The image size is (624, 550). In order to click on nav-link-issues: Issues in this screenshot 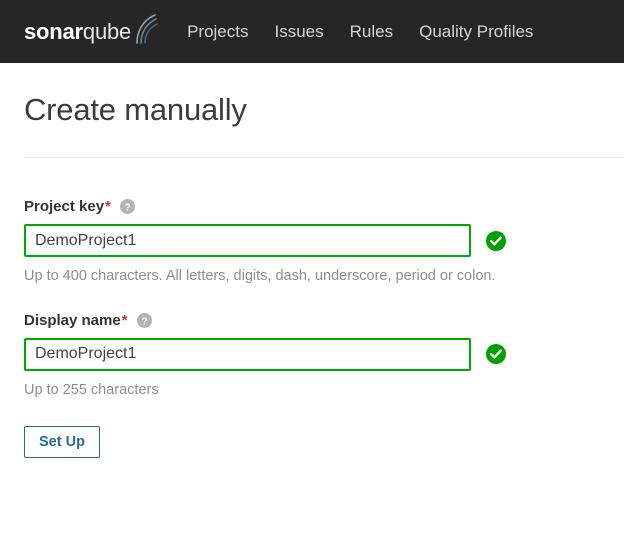, I will do `click(299, 32)`.